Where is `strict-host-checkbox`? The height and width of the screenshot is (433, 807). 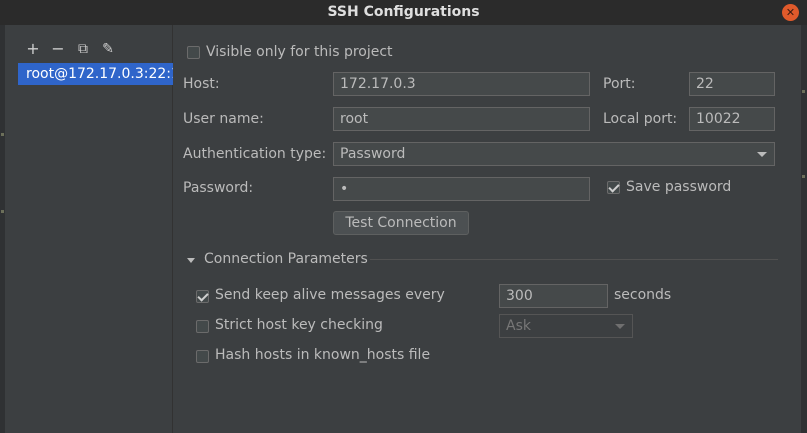
strict-host-checkbox is located at coordinates (202, 326).